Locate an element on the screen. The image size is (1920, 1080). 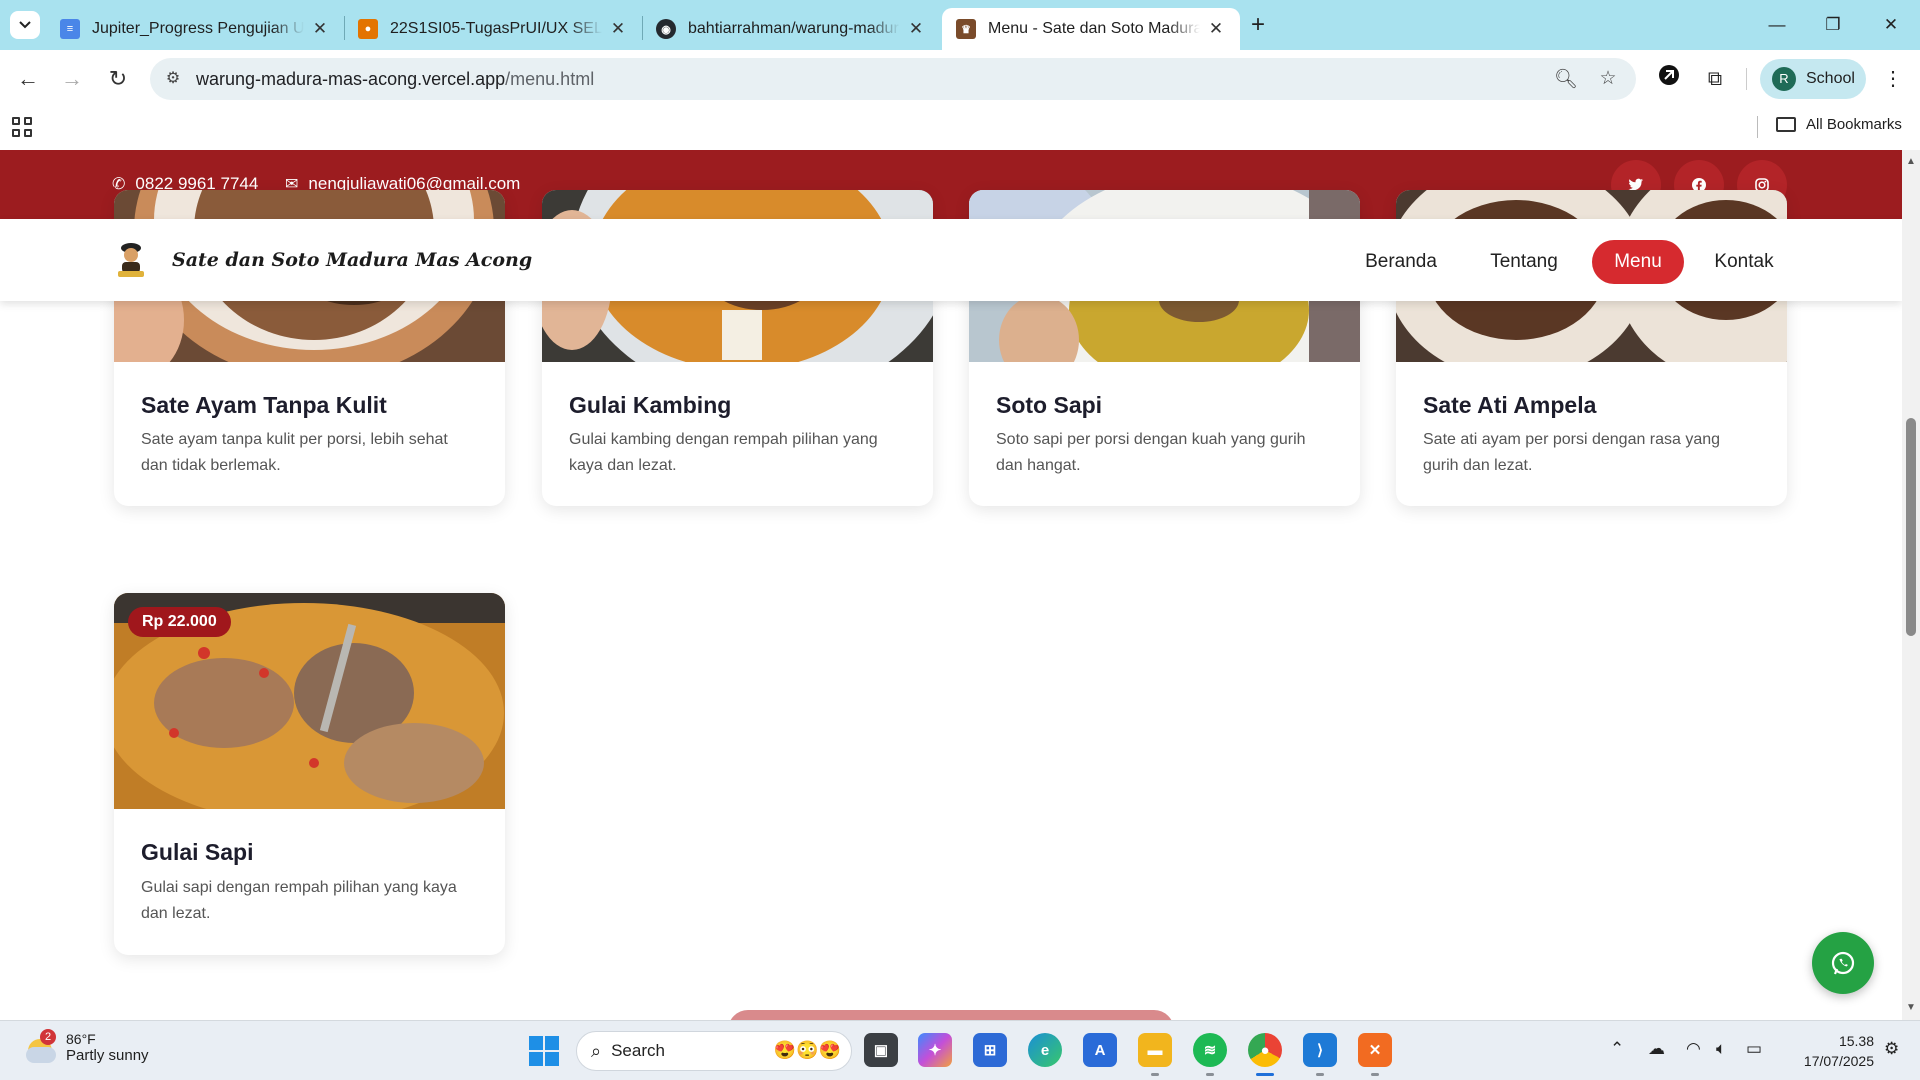
weather-temp: 86°F is located at coordinates (81, 1039).